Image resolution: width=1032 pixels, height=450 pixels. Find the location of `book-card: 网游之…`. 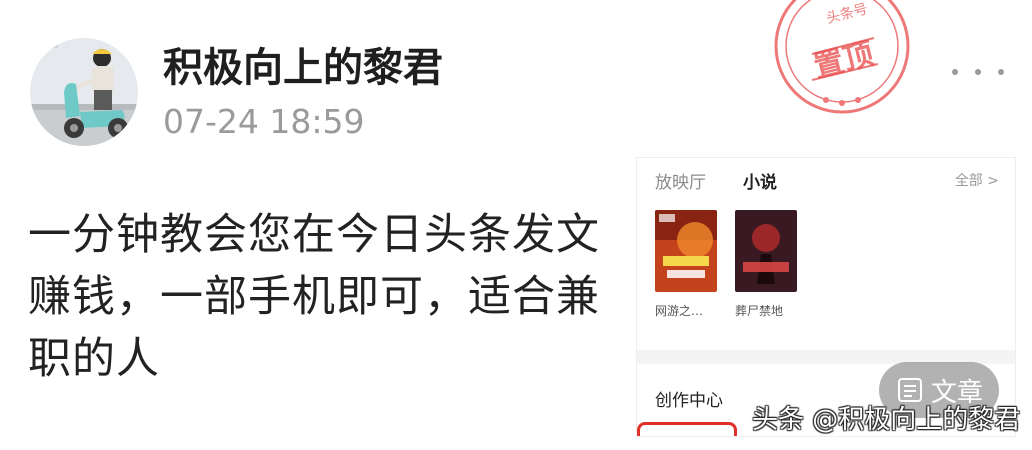

book-card: 网游之… is located at coordinates (687, 264).